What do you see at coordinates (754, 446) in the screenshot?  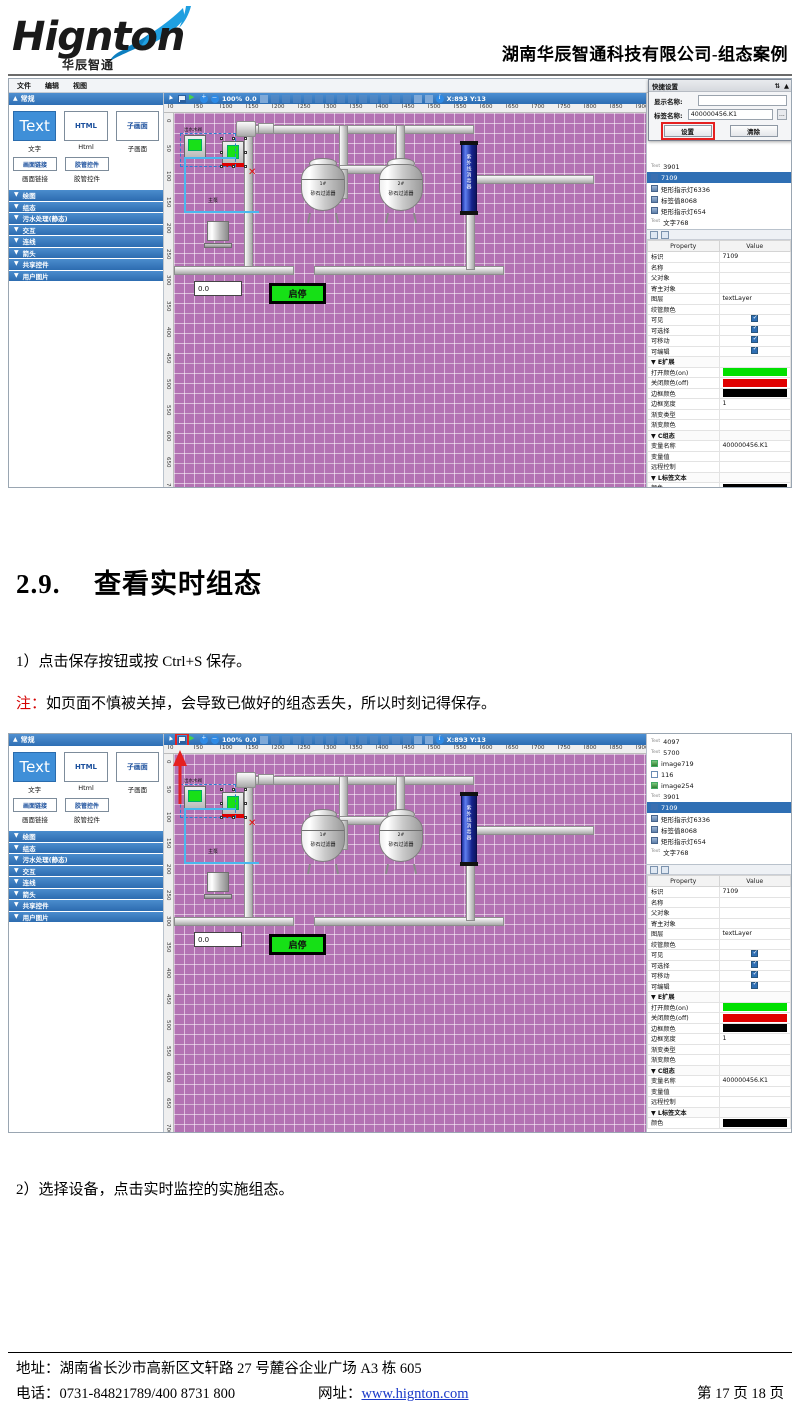 I see `property-value: 400000456.K1` at bounding box center [754, 446].